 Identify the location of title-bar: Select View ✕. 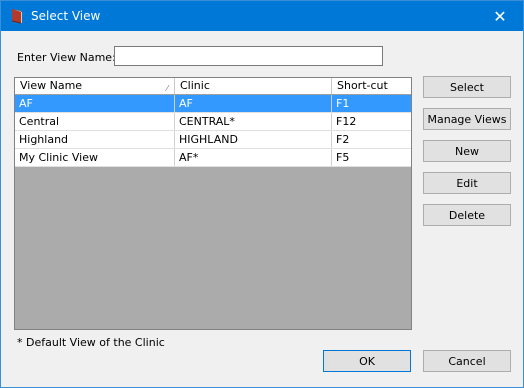
(262, 16).